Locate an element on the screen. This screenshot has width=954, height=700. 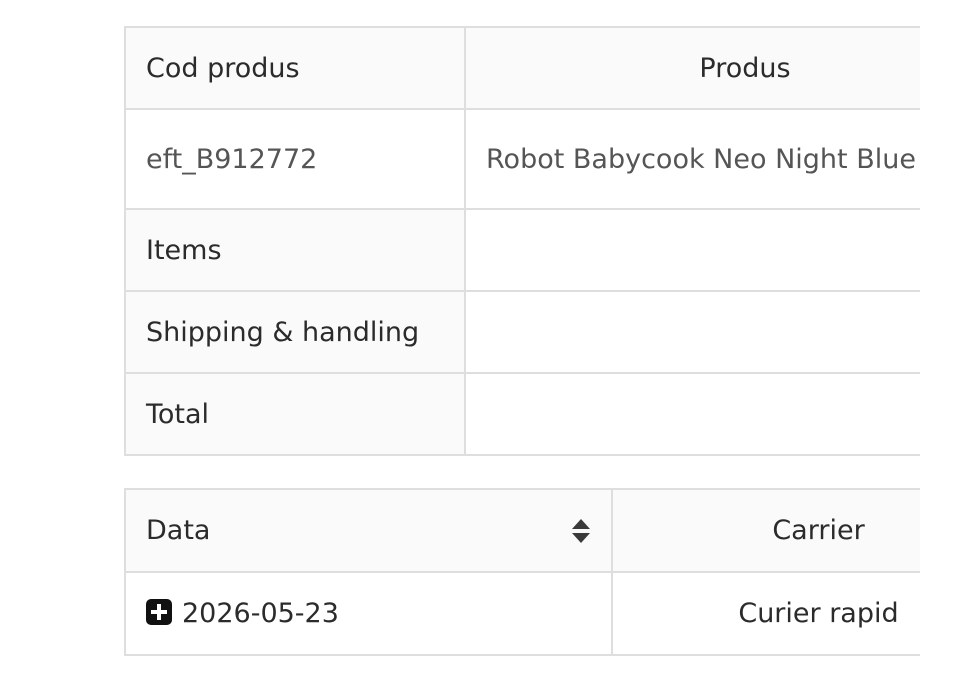
summary-value-shipping is located at coordinates (692, 332).